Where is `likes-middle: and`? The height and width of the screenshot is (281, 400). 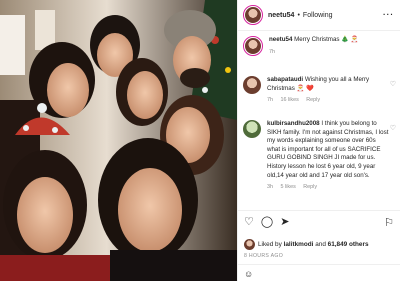
likes-middle: and is located at coordinates (320, 244).